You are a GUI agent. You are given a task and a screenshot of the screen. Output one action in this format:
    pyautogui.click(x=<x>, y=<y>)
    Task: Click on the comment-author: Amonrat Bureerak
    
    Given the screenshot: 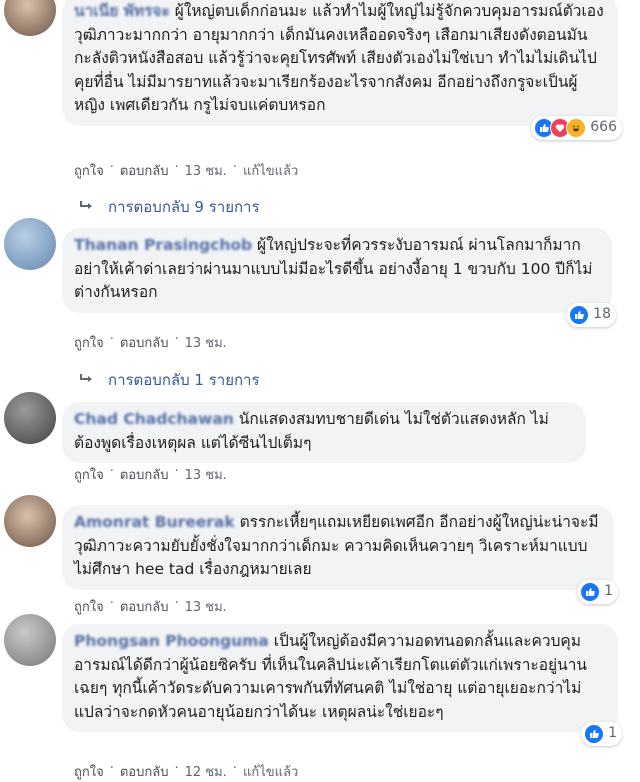 What is the action you would take?
    pyautogui.click(x=154, y=522)
    